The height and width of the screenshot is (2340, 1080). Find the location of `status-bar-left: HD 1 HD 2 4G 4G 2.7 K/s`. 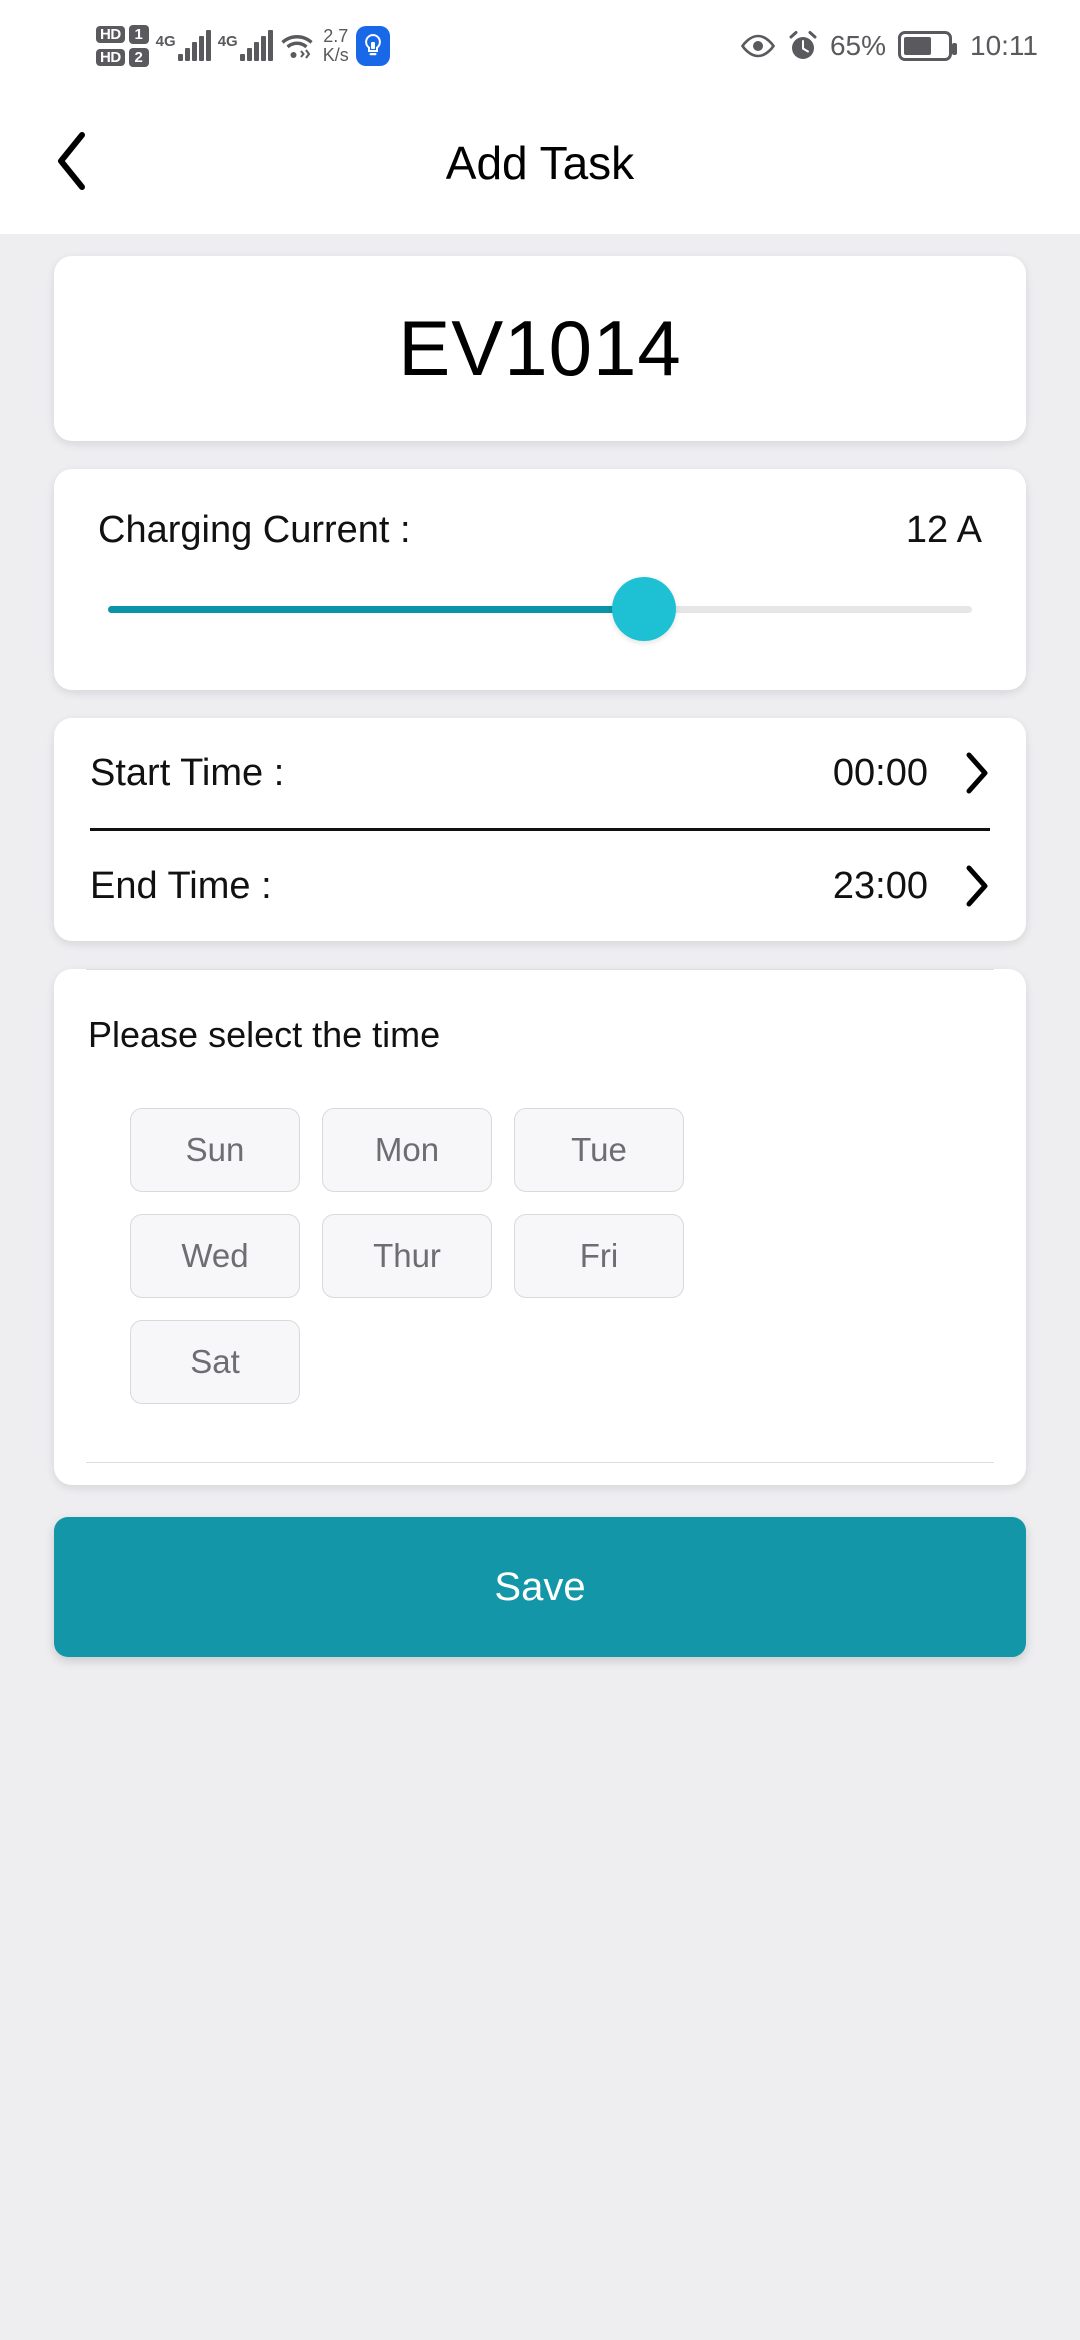

status-bar-left: HD 1 HD 2 4G 4G 2.7 K/s is located at coordinates (243, 46).